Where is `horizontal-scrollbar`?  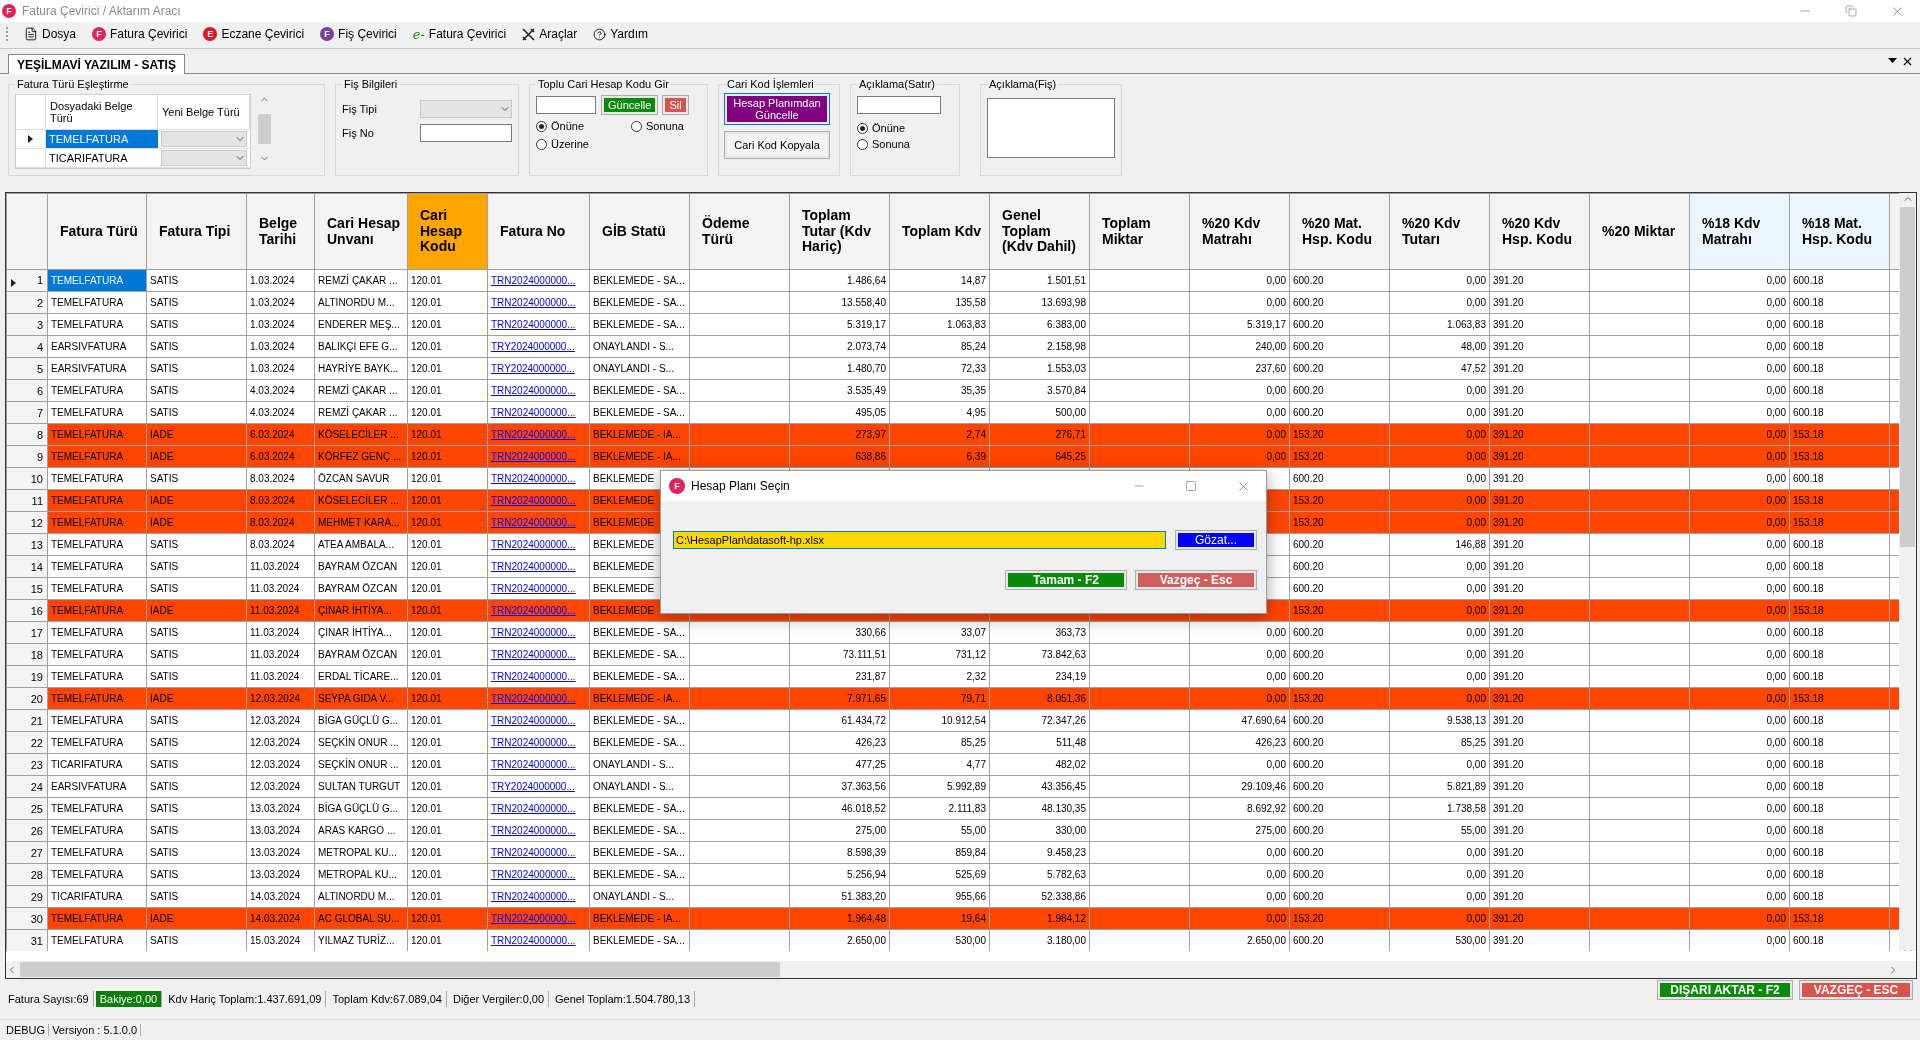 horizontal-scrollbar is located at coordinates (961, 969).